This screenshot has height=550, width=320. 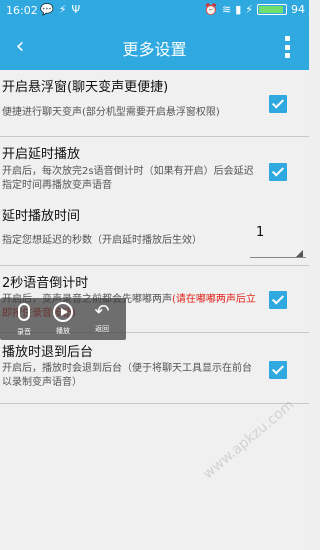 I want to click on more-vert-icon, so click(x=287, y=47).